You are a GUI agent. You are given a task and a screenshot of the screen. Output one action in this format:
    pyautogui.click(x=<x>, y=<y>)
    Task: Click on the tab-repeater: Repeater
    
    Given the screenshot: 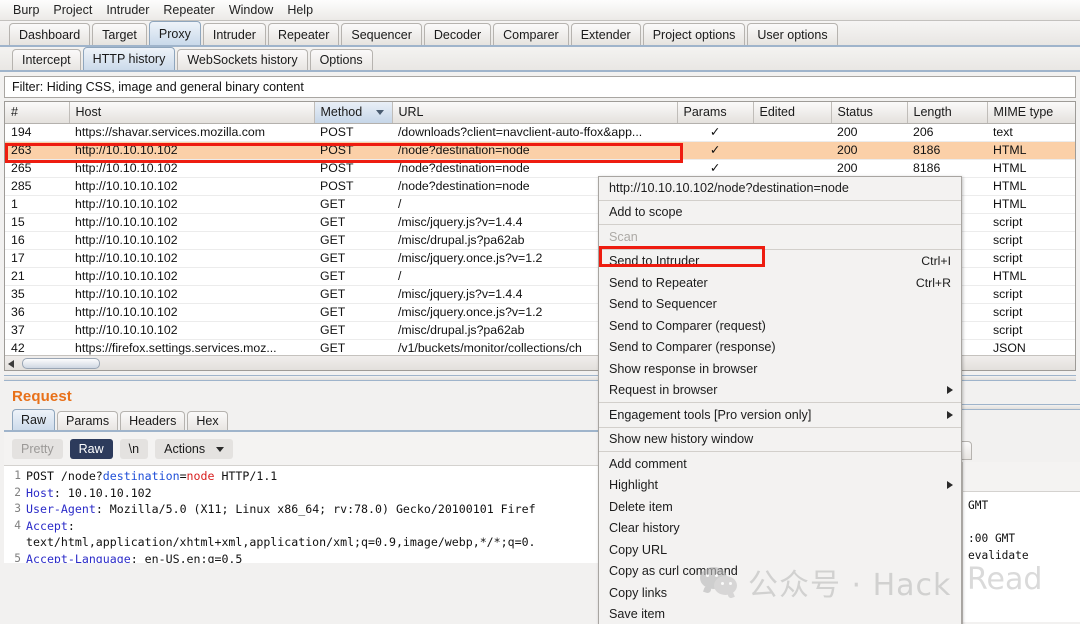 What is the action you would take?
    pyautogui.click(x=303, y=34)
    